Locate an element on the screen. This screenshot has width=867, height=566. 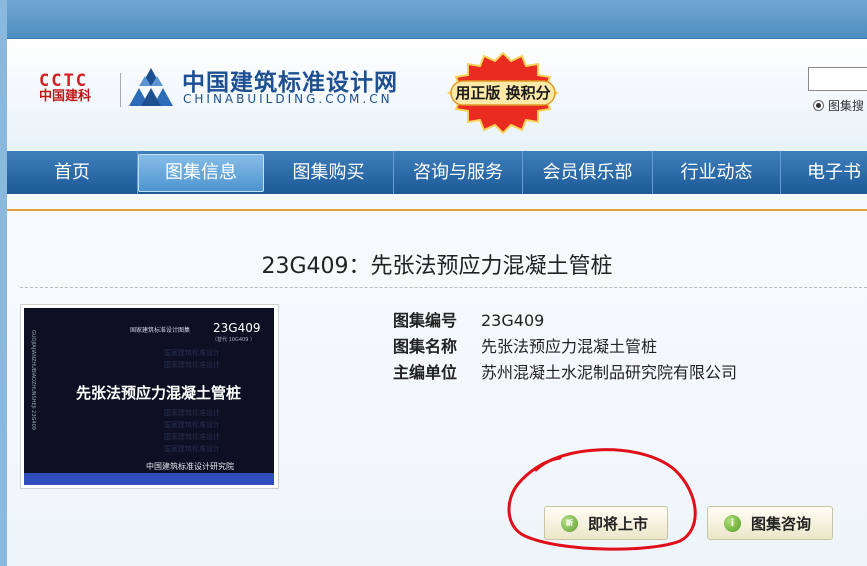
nav-item-ebook: 电子书 is located at coordinates (824, 172).